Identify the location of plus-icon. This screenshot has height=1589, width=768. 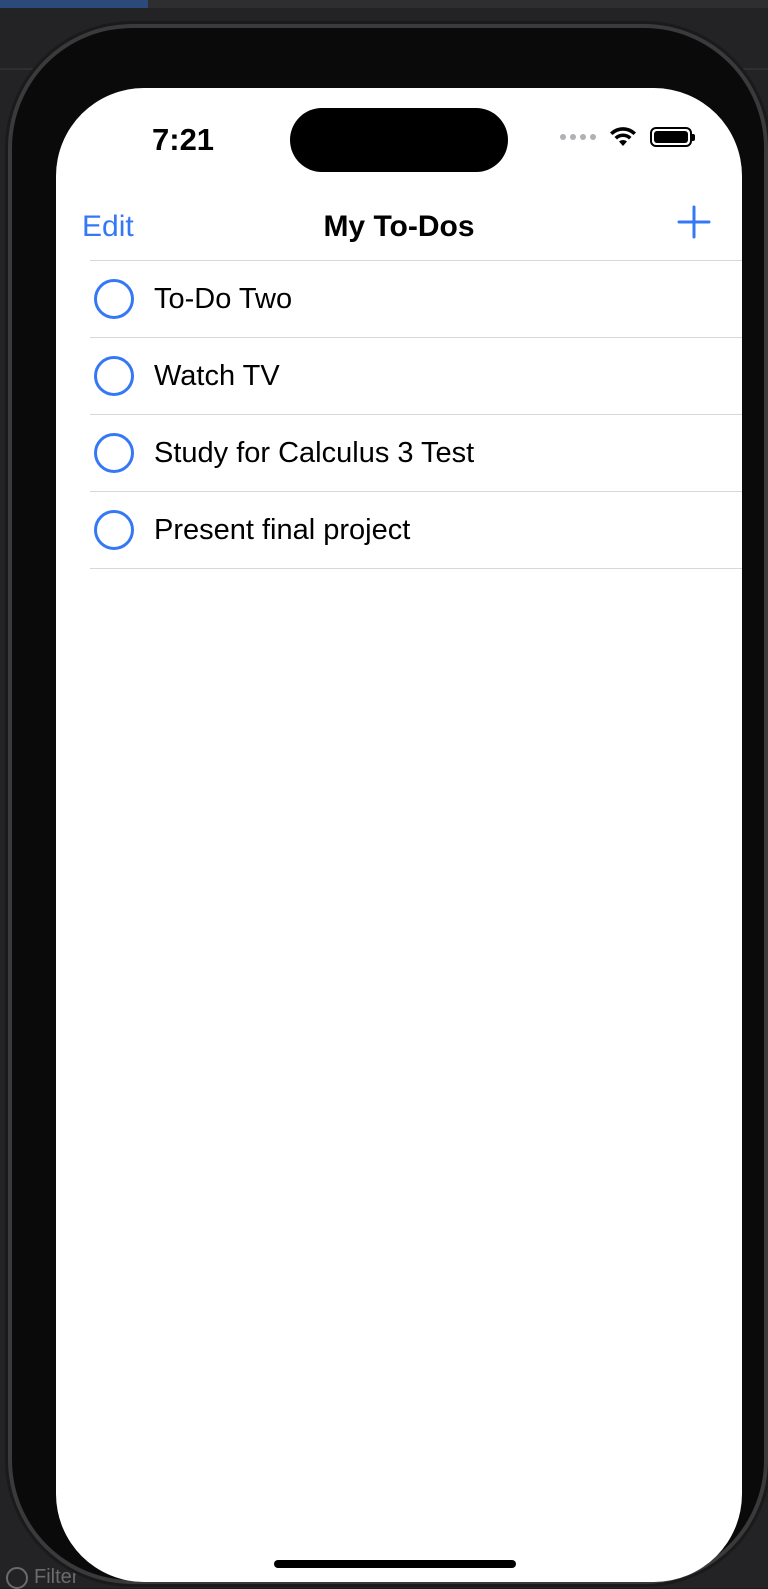
(694, 222).